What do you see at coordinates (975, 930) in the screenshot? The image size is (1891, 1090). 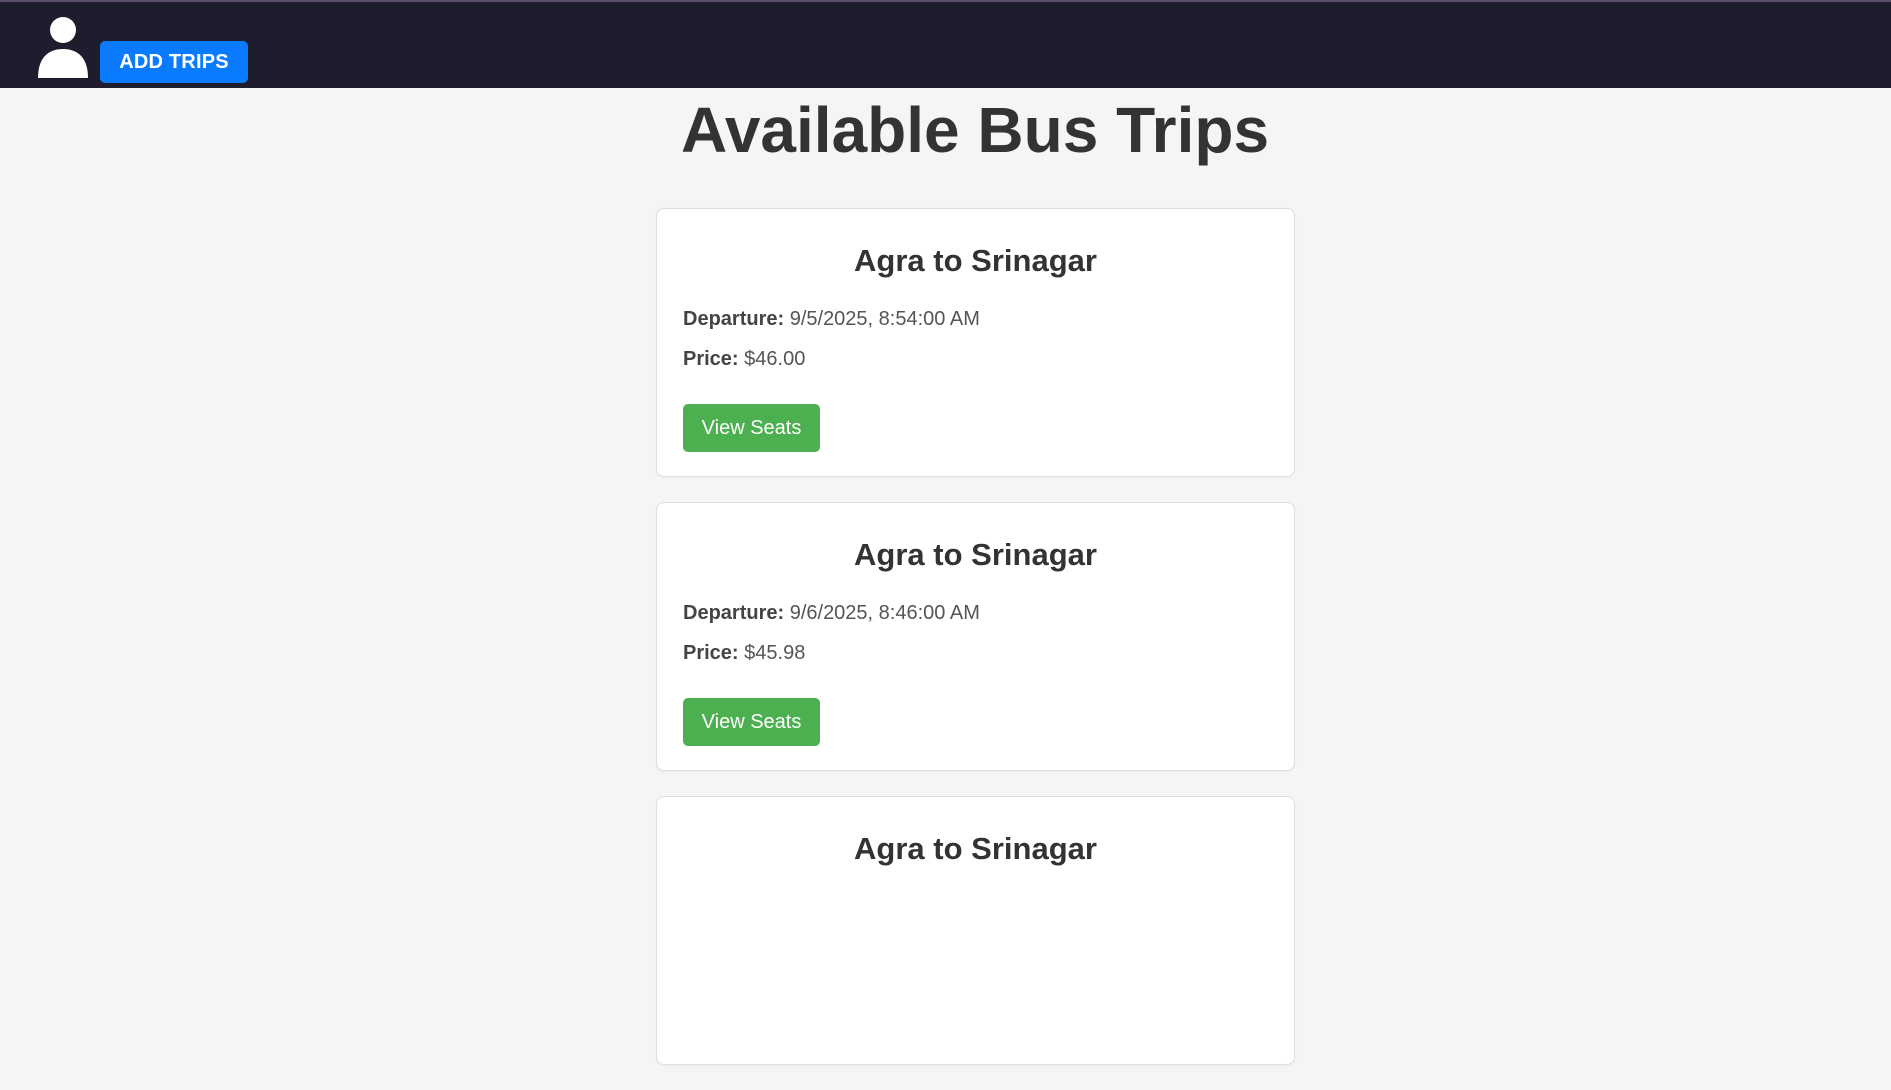 I see `trip-card: Agra to Srinagar` at bounding box center [975, 930].